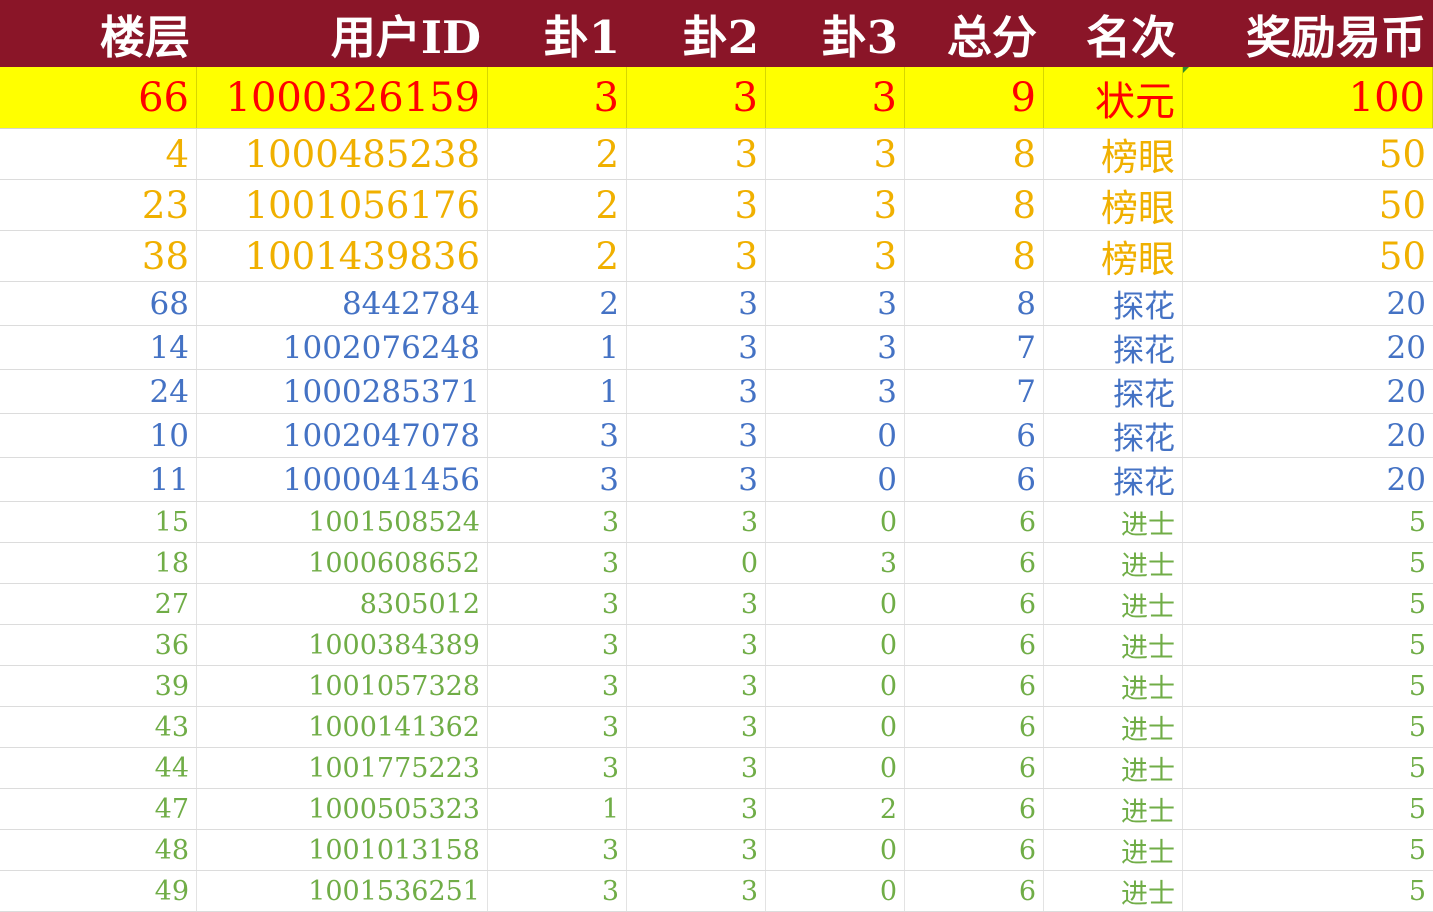 This screenshot has width=1433, height=912. What do you see at coordinates (98, 256) in the screenshot?
I see `floor-cell: 38` at bounding box center [98, 256].